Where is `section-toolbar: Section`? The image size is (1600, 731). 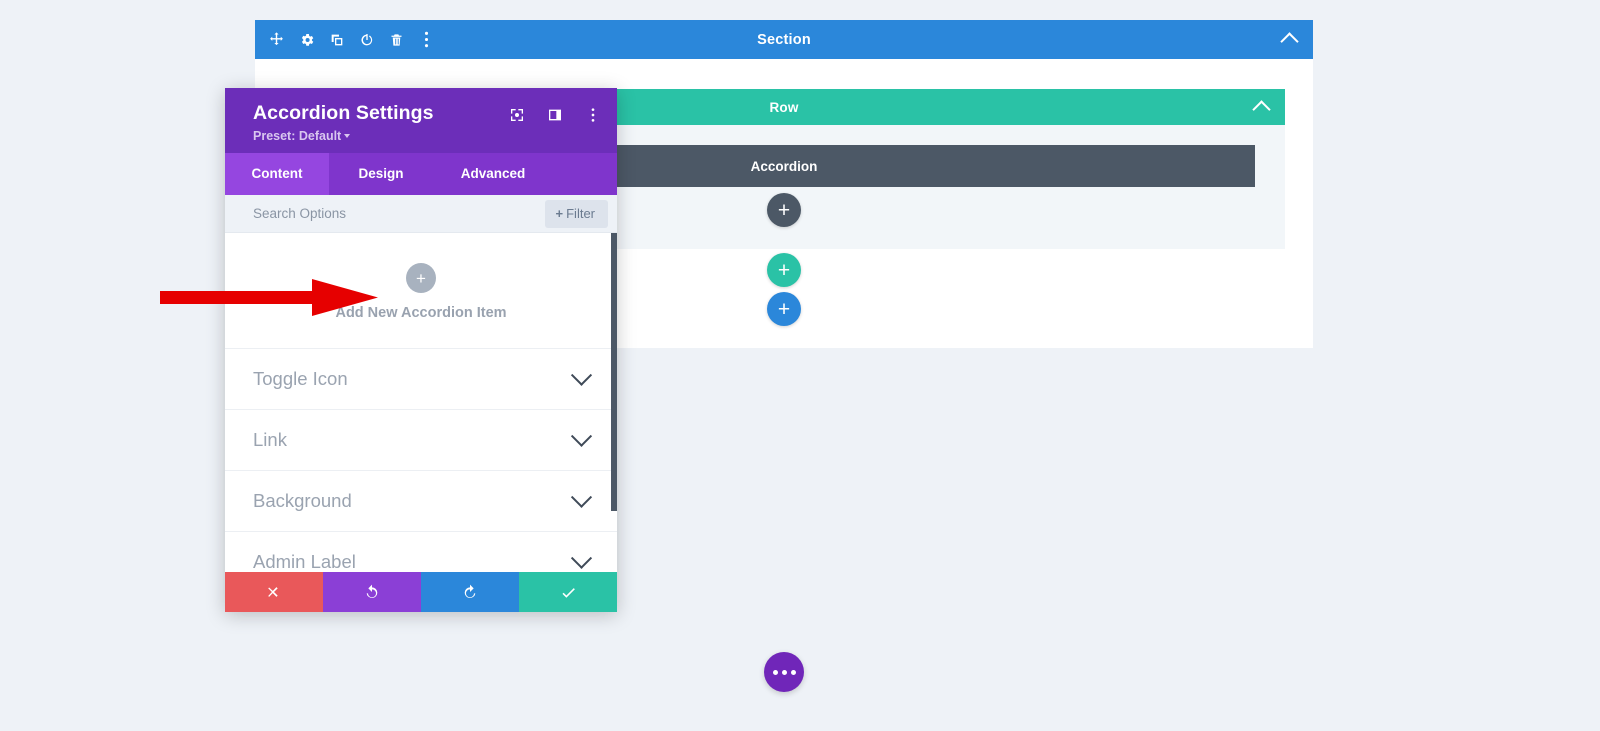 section-toolbar: Section is located at coordinates (784, 39).